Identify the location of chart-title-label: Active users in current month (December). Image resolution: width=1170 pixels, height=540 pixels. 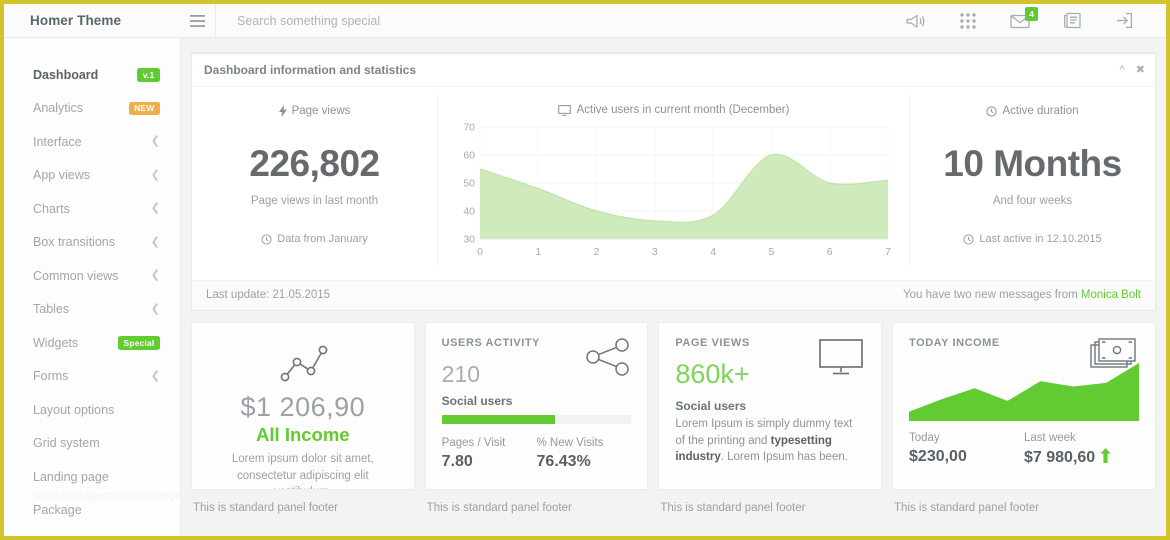
(683, 110).